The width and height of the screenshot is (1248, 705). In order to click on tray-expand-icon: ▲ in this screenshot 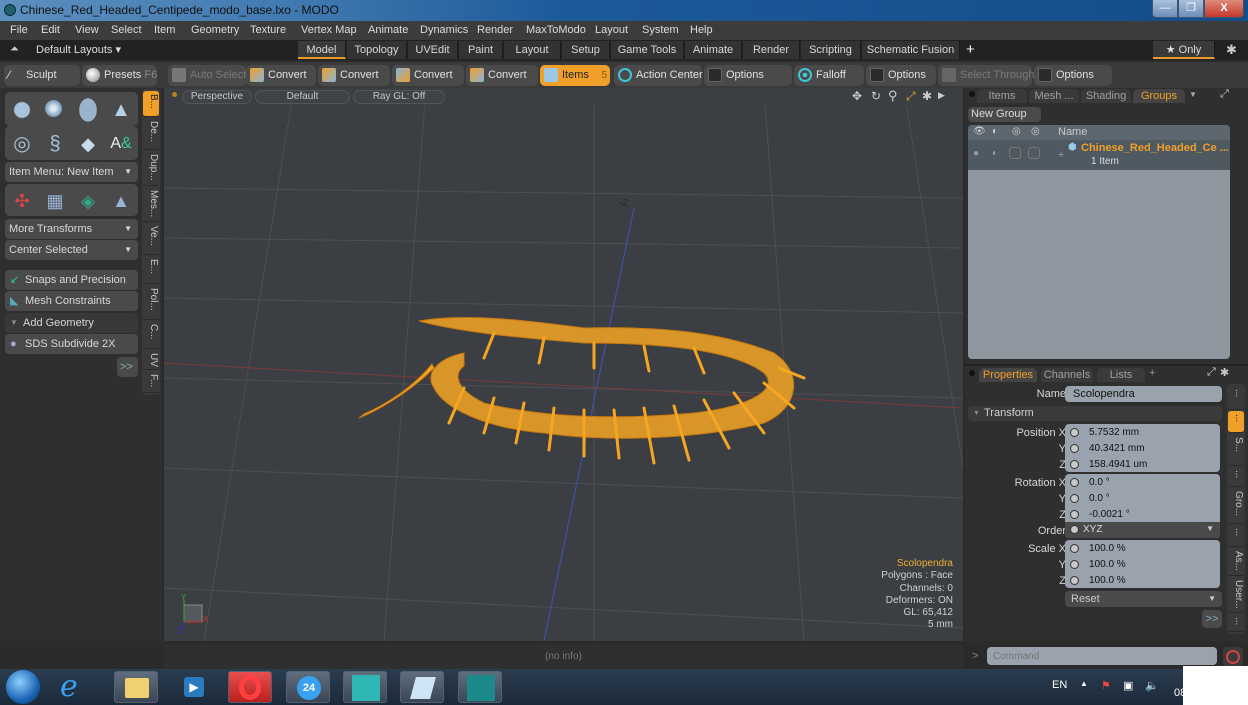, I will do `click(1084, 683)`.